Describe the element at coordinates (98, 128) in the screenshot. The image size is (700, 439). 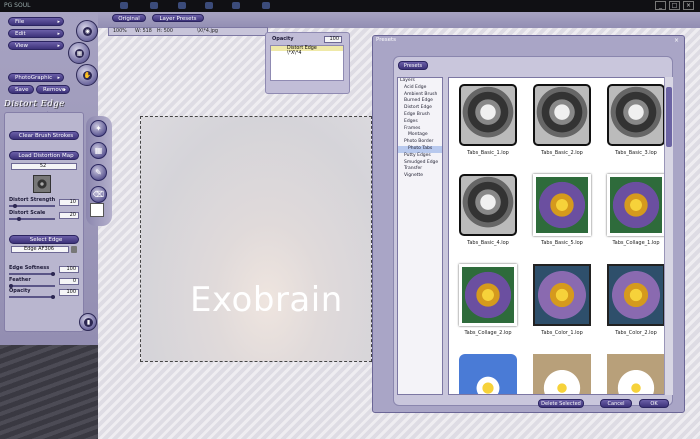
I see `brush-icon: ✦` at that location.